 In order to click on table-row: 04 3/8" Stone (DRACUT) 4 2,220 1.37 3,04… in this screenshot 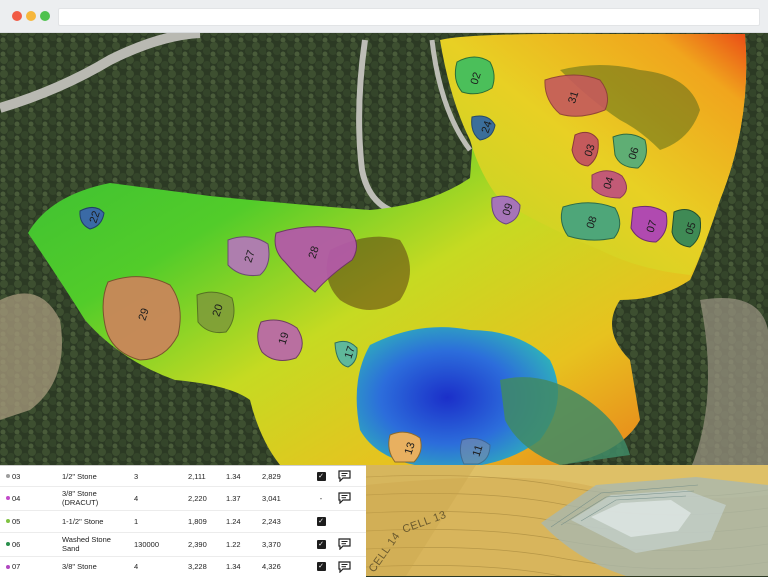, I will do `click(183, 498)`.